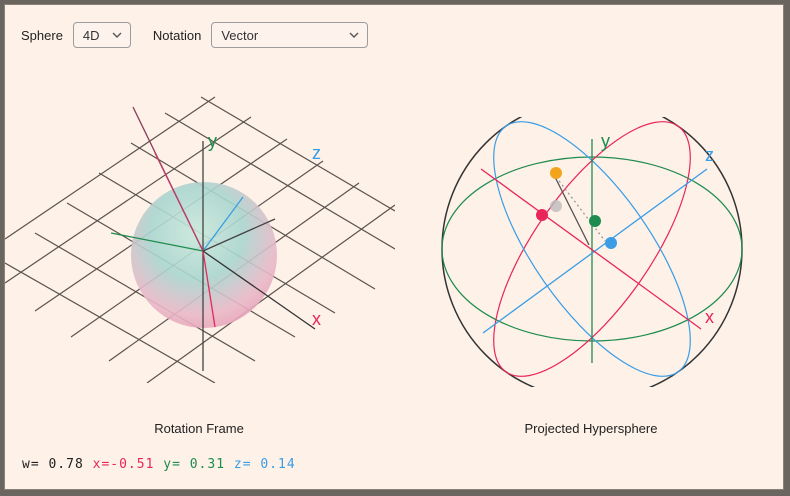 The height and width of the screenshot is (496, 790). Describe the element at coordinates (611, 243) in the screenshot. I see `point-z` at that location.